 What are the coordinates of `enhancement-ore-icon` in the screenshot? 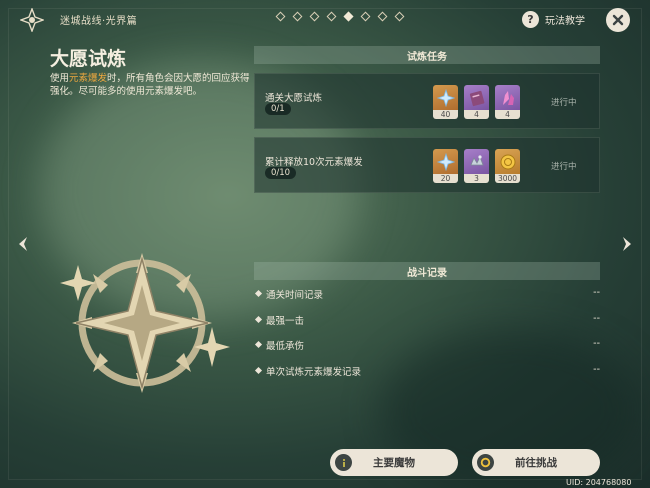 It's located at (508, 97).